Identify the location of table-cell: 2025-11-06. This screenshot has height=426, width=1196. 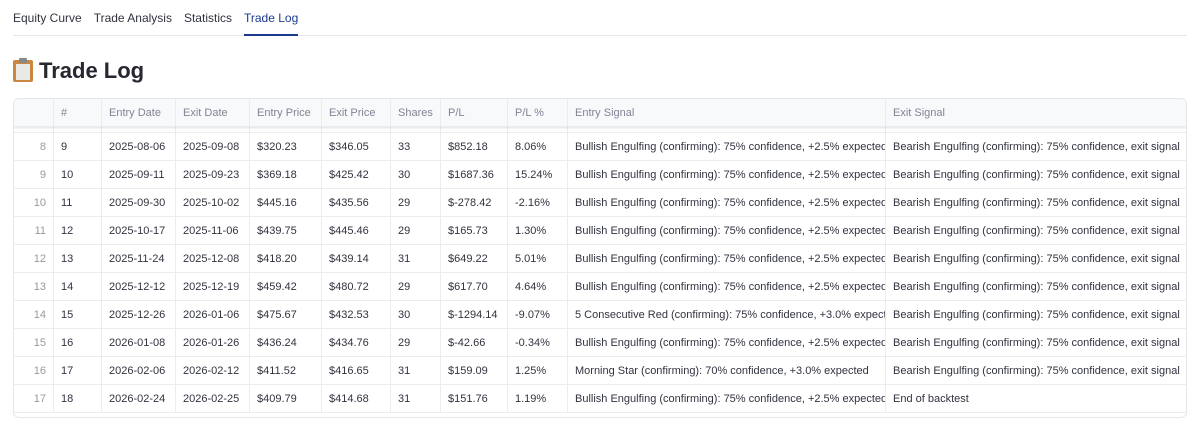
(213, 231).